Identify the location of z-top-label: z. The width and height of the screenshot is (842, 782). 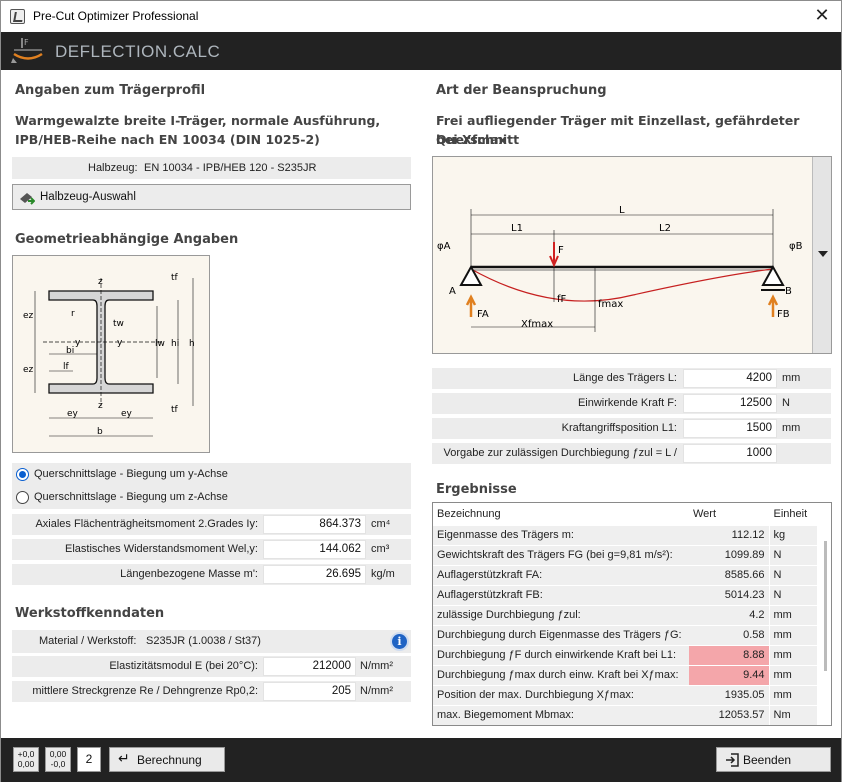
(100, 282).